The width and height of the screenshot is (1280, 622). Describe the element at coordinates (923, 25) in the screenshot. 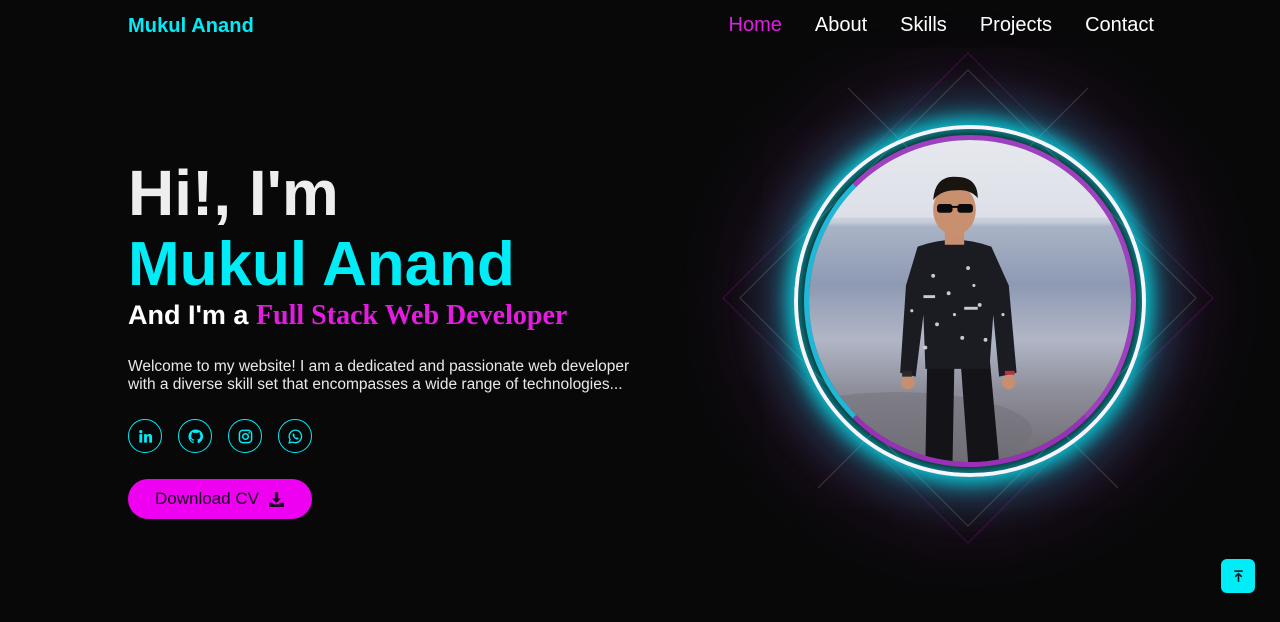

I see `nav-skills: Skills` at that location.